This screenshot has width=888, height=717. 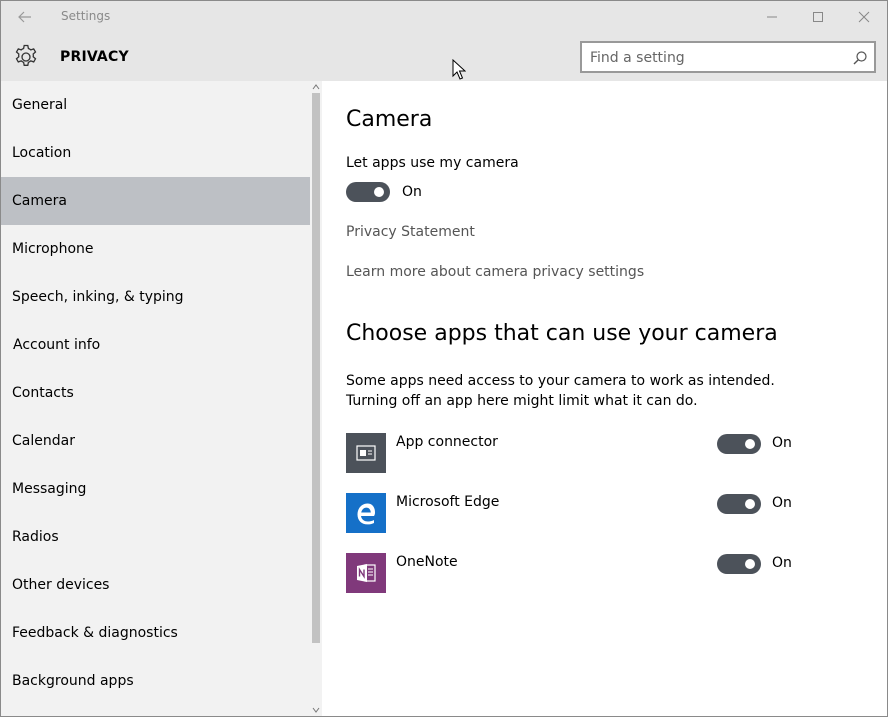 What do you see at coordinates (316, 368) in the screenshot?
I see `scrollbar-thumb` at bounding box center [316, 368].